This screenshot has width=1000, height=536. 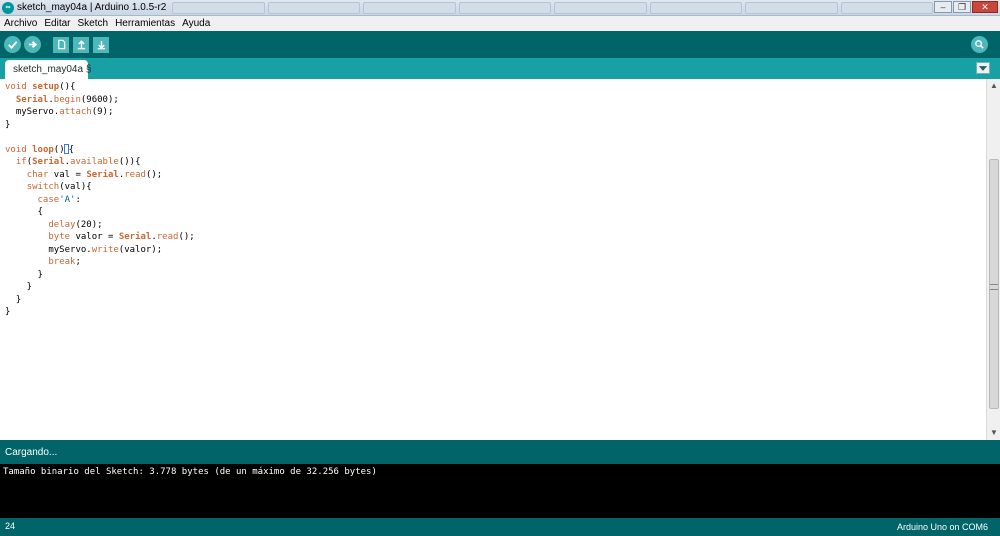 What do you see at coordinates (48, 69) in the screenshot?
I see `tab-sketch-may04a: sketch_may04a §` at bounding box center [48, 69].